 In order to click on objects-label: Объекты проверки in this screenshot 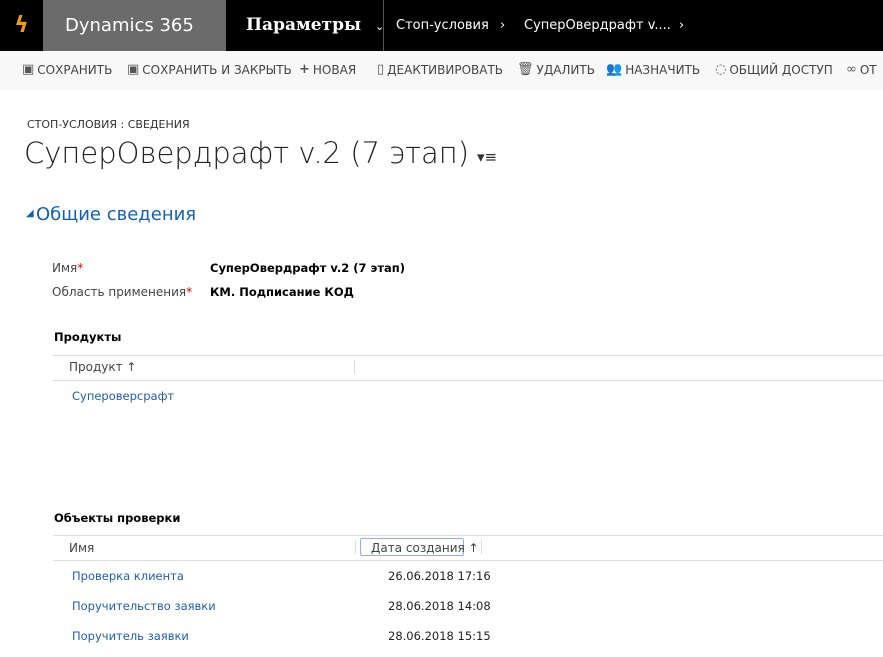, I will do `click(117, 518)`.